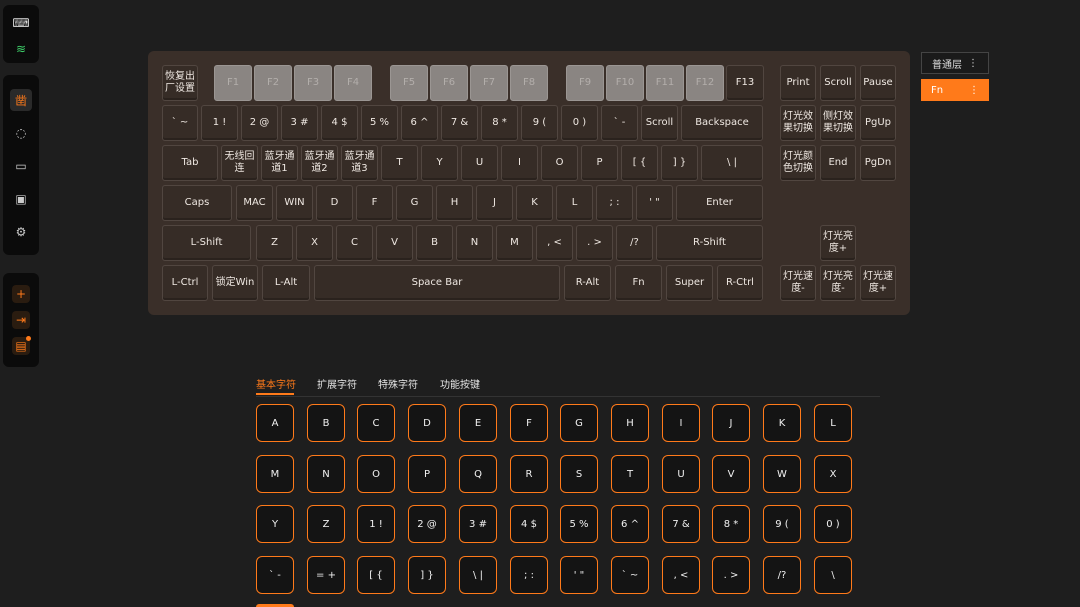 The width and height of the screenshot is (1080, 607). I want to click on key-grave: ` ~, so click(180, 123).